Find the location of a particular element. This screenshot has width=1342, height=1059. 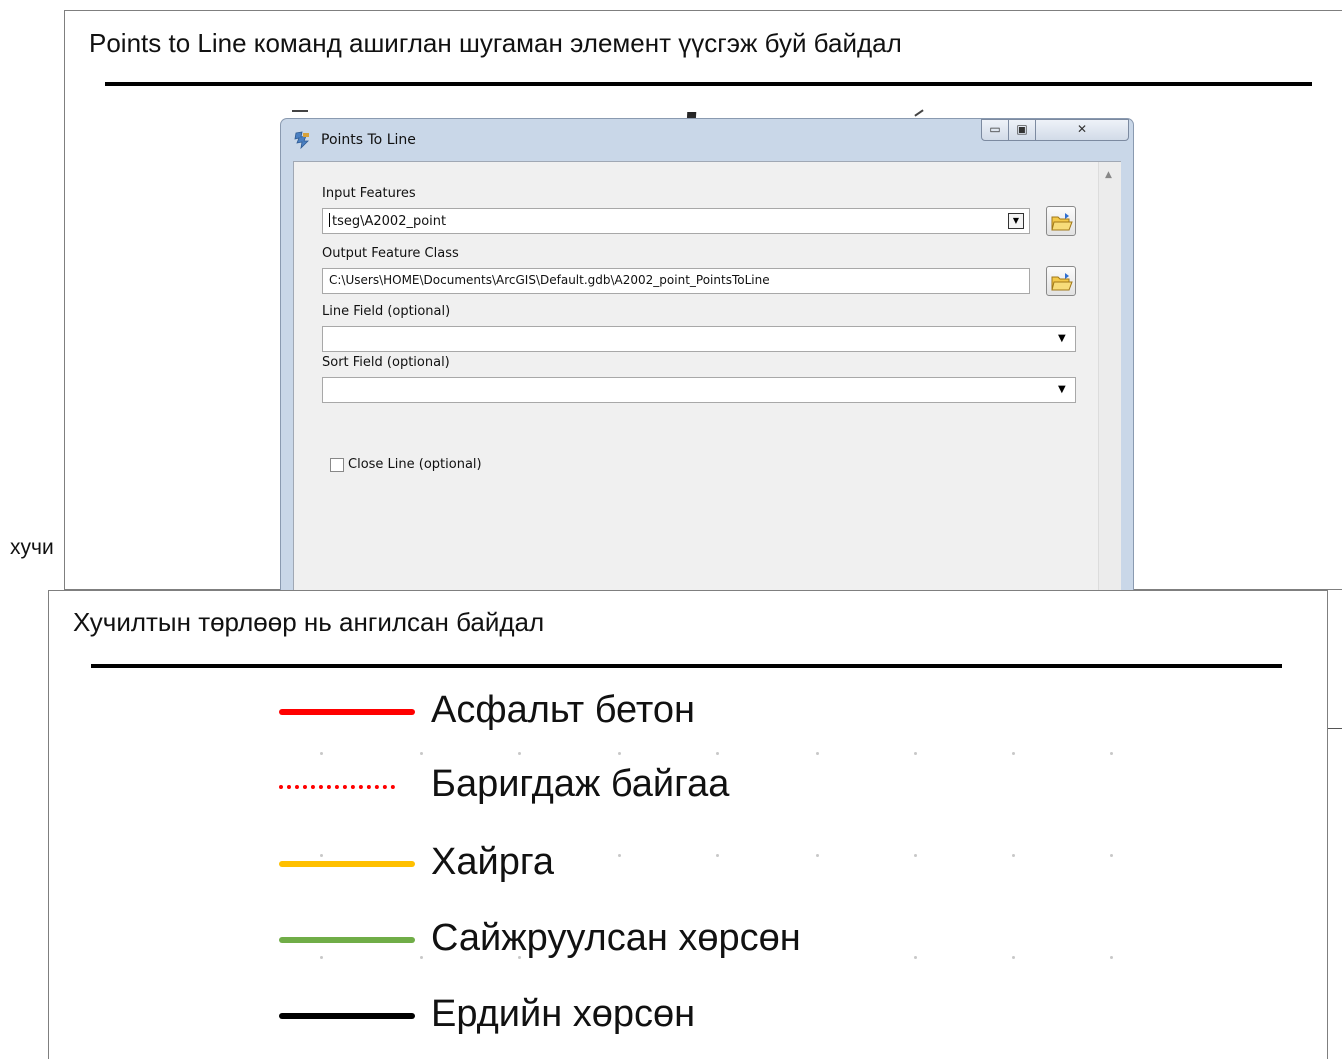

legend-label: Баригдаж байгаа is located at coordinates (580, 784).